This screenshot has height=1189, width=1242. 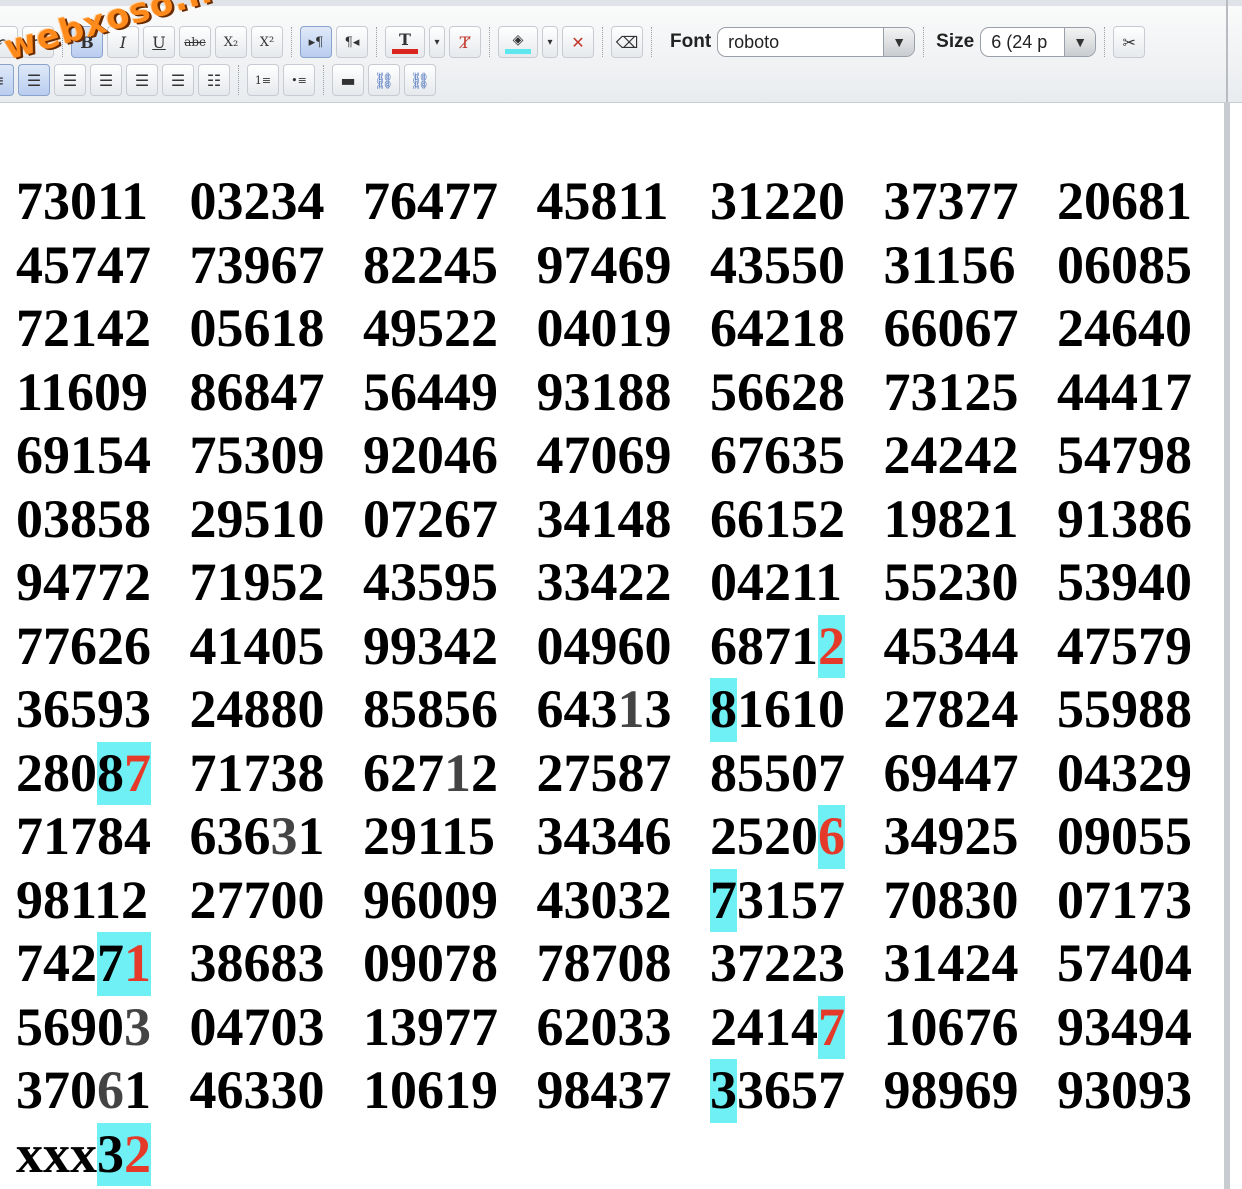 I want to click on align-right-icon: ☰, so click(x=142, y=80).